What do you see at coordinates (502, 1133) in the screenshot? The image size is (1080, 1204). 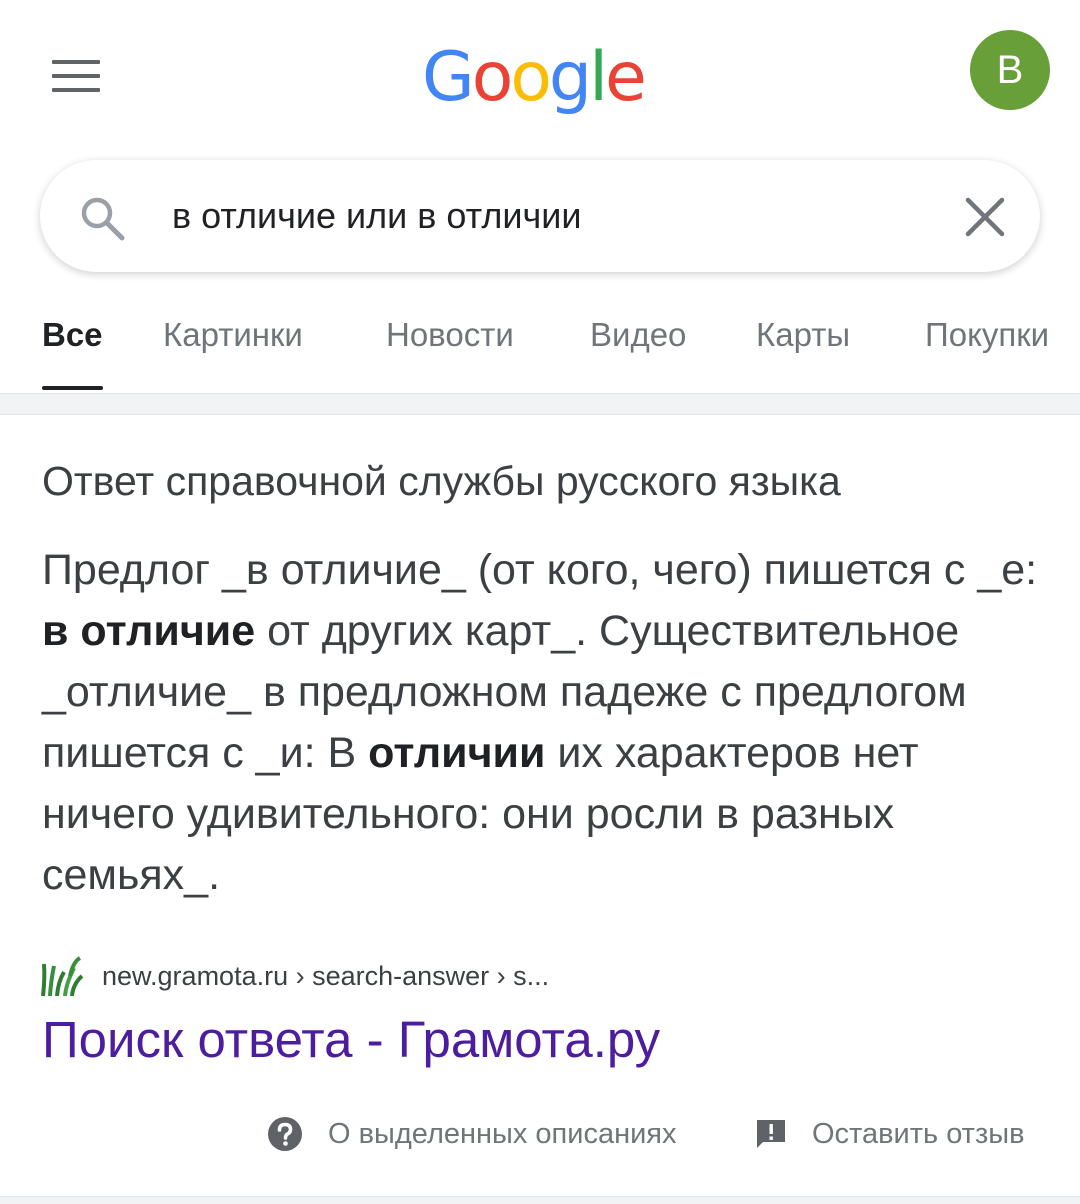 I see `about-featured-snippets-label: О выделенных описаниях` at bounding box center [502, 1133].